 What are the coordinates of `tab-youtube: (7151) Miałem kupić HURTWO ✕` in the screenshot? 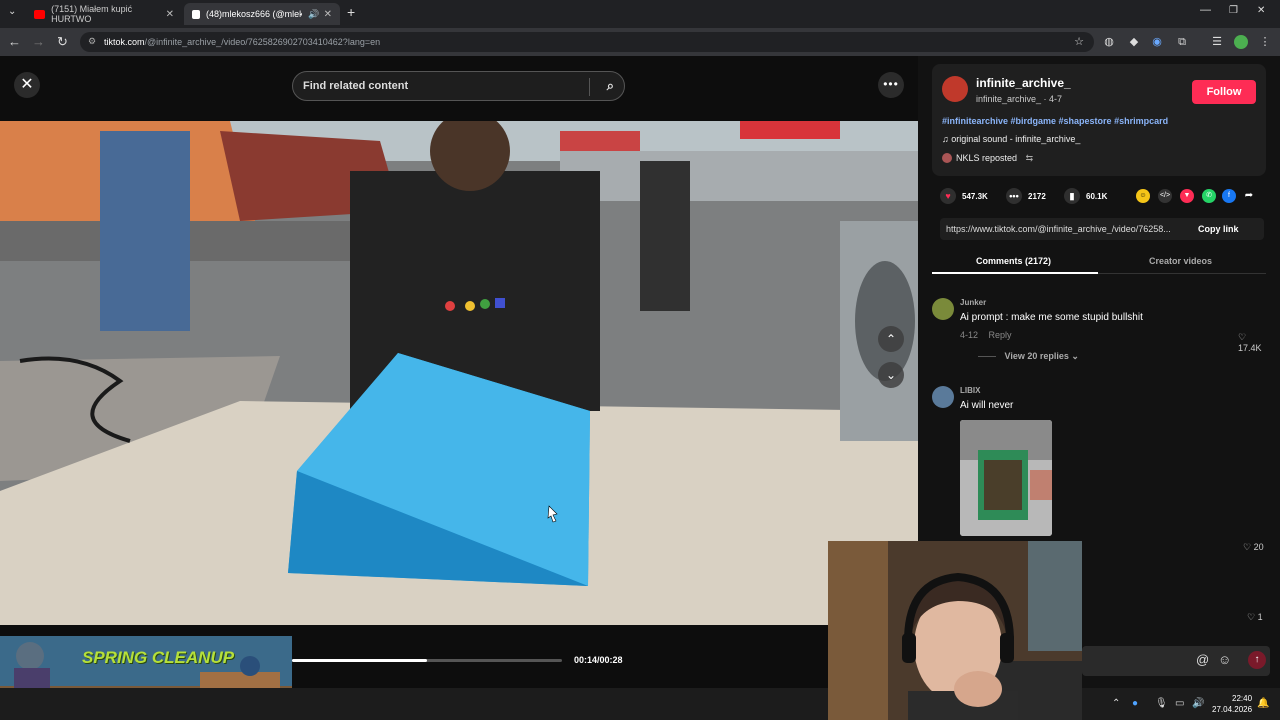 It's located at (104, 14).